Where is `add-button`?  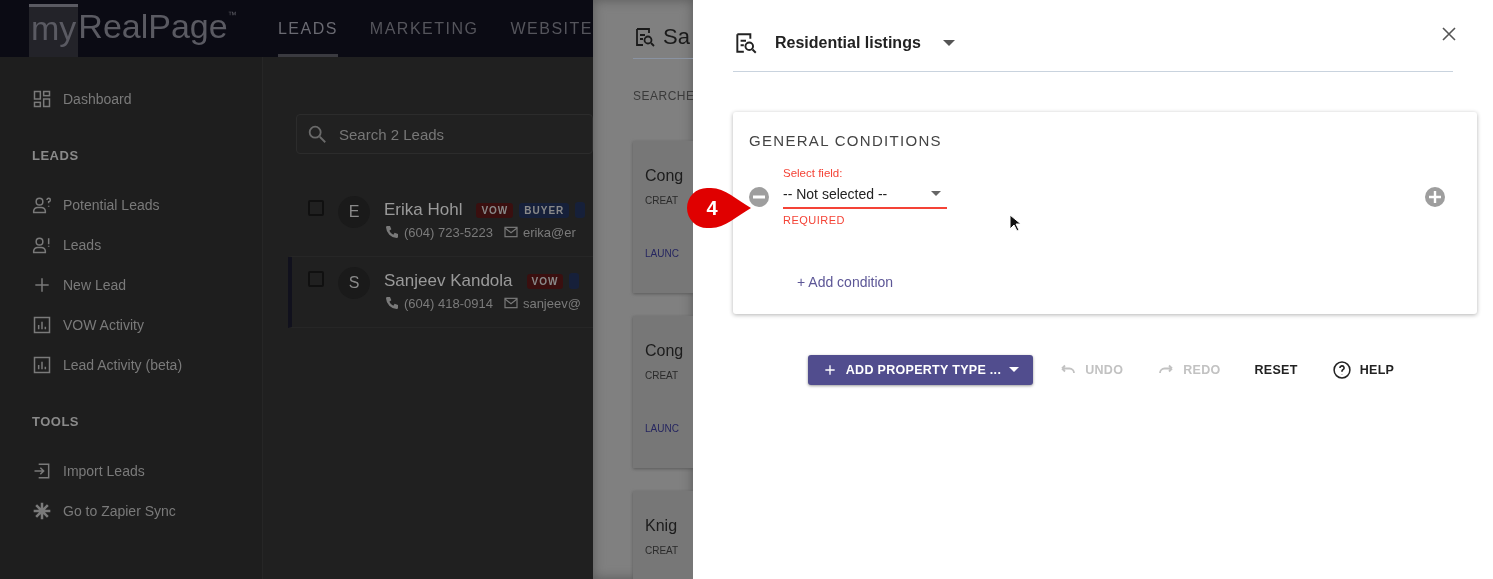 add-button is located at coordinates (1435, 196).